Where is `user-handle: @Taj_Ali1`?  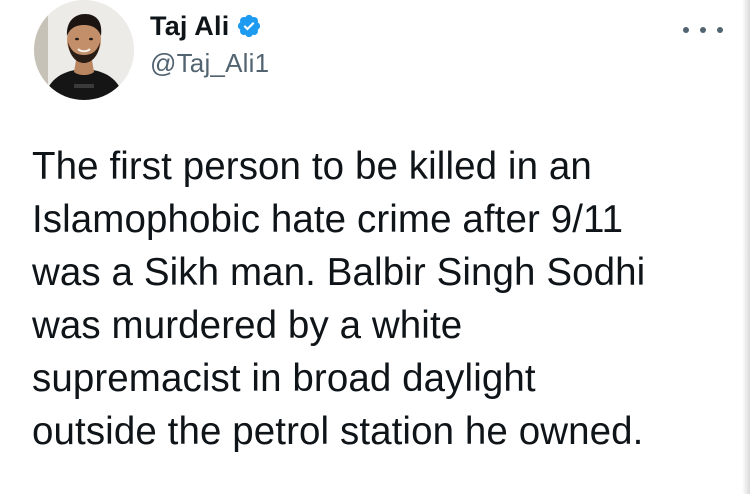
user-handle: @Taj_Ali1 is located at coordinates (209, 63).